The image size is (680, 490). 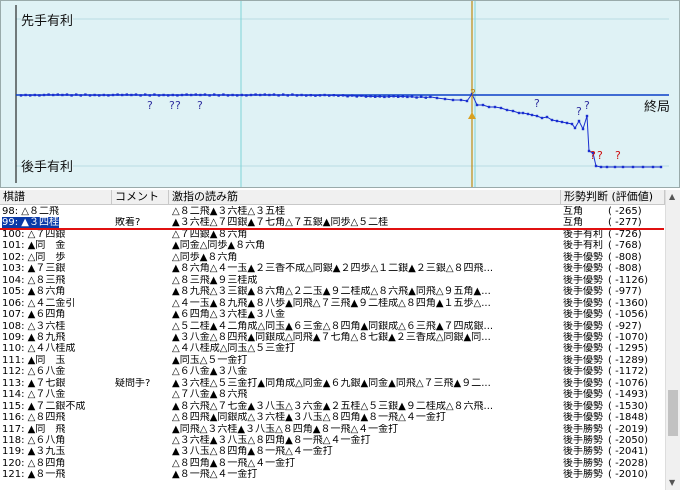 What do you see at coordinates (229, 315) in the screenshot?
I see `reading-cell: ▲６四角△３六桂▲３八金` at bounding box center [229, 315].